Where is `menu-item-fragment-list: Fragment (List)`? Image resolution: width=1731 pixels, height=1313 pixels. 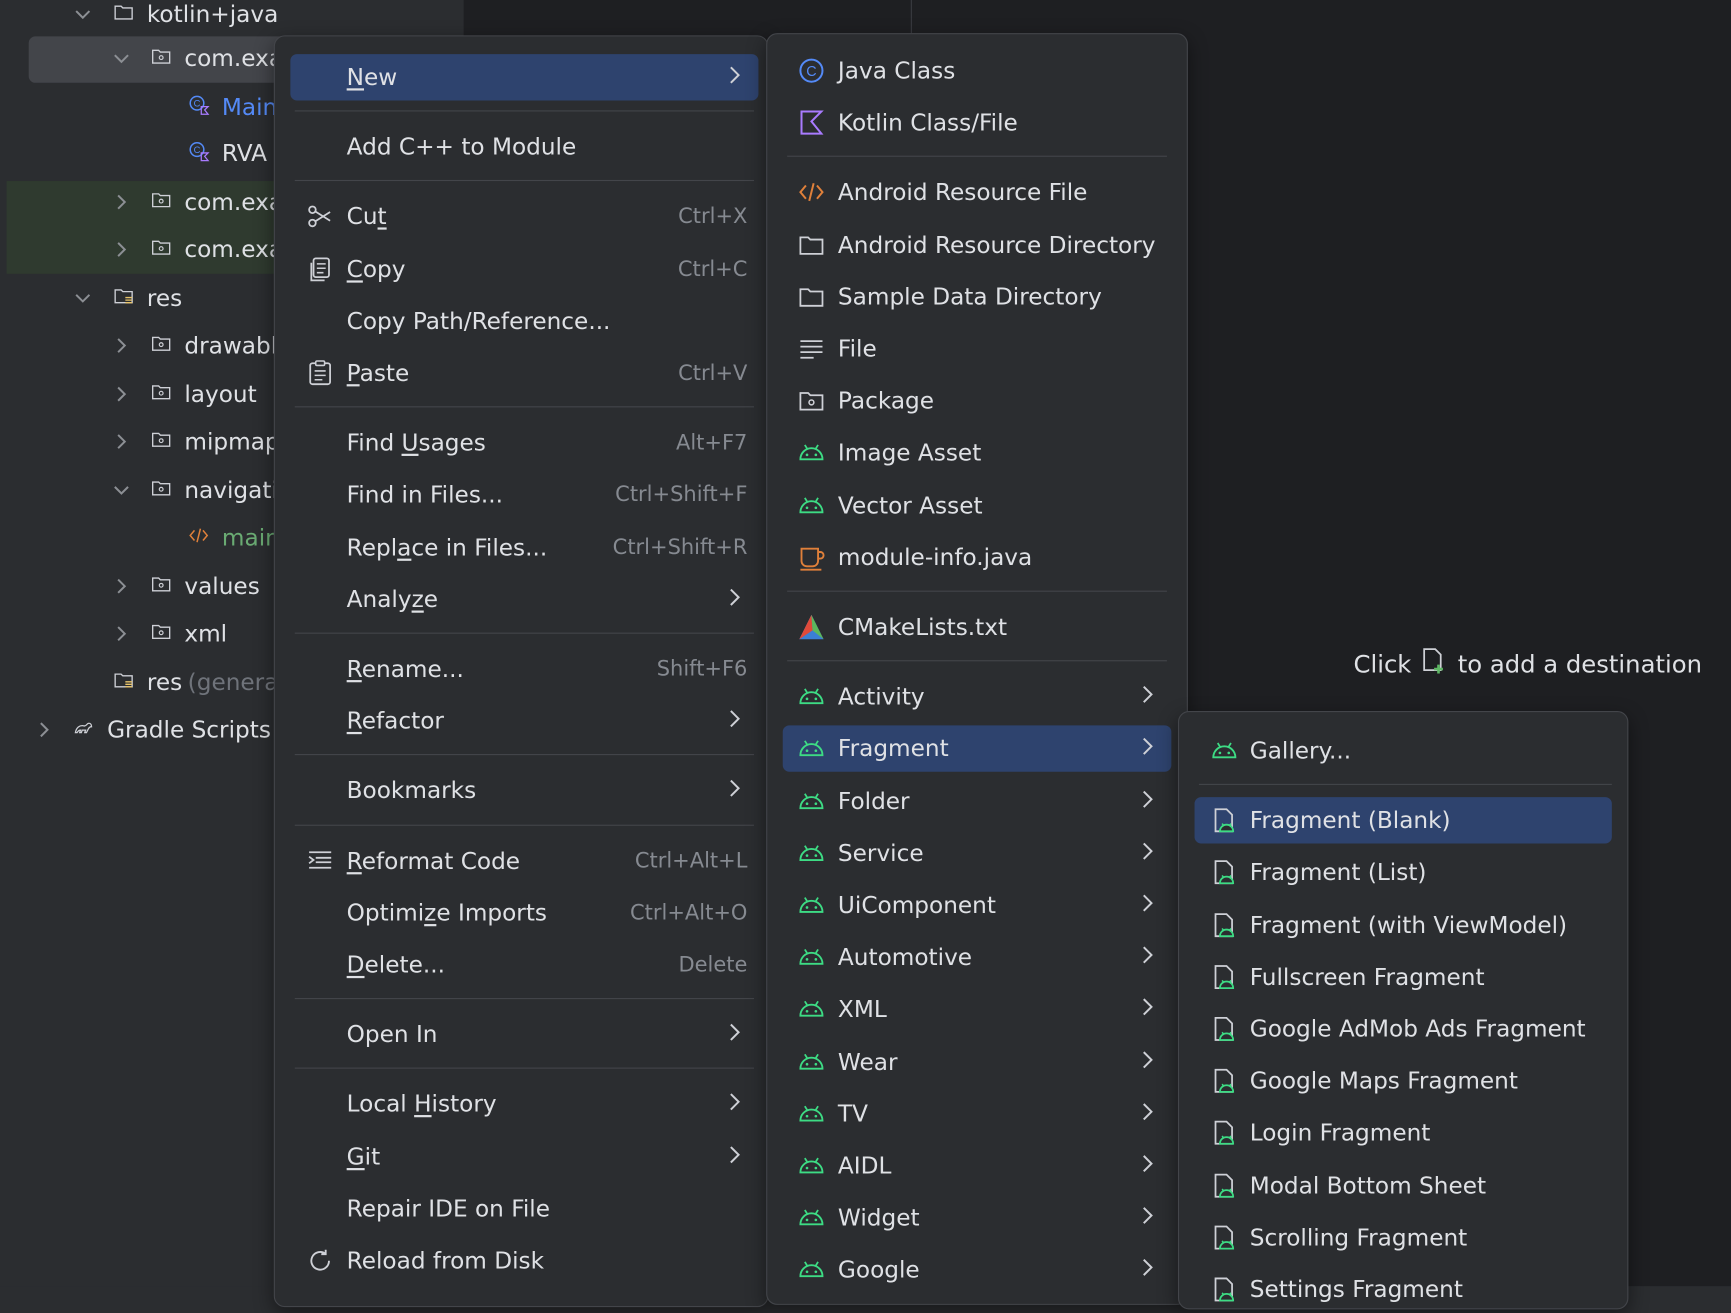 menu-item-fragment-list: Fragment (List) is located at coordinates (1403, 872).